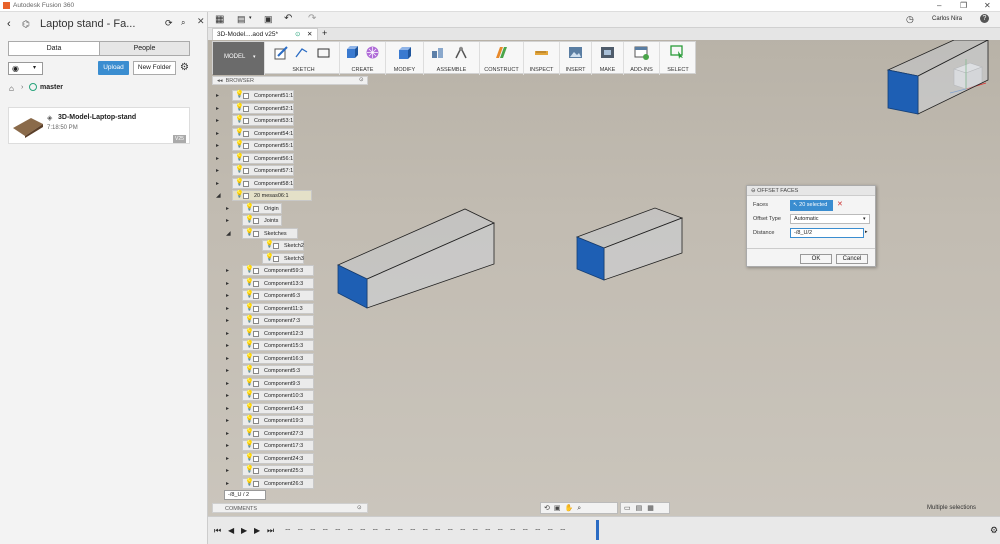 This screenshot has width=1000, height=544. I want to click on viewports-icon: ▦, so click(653, 508).